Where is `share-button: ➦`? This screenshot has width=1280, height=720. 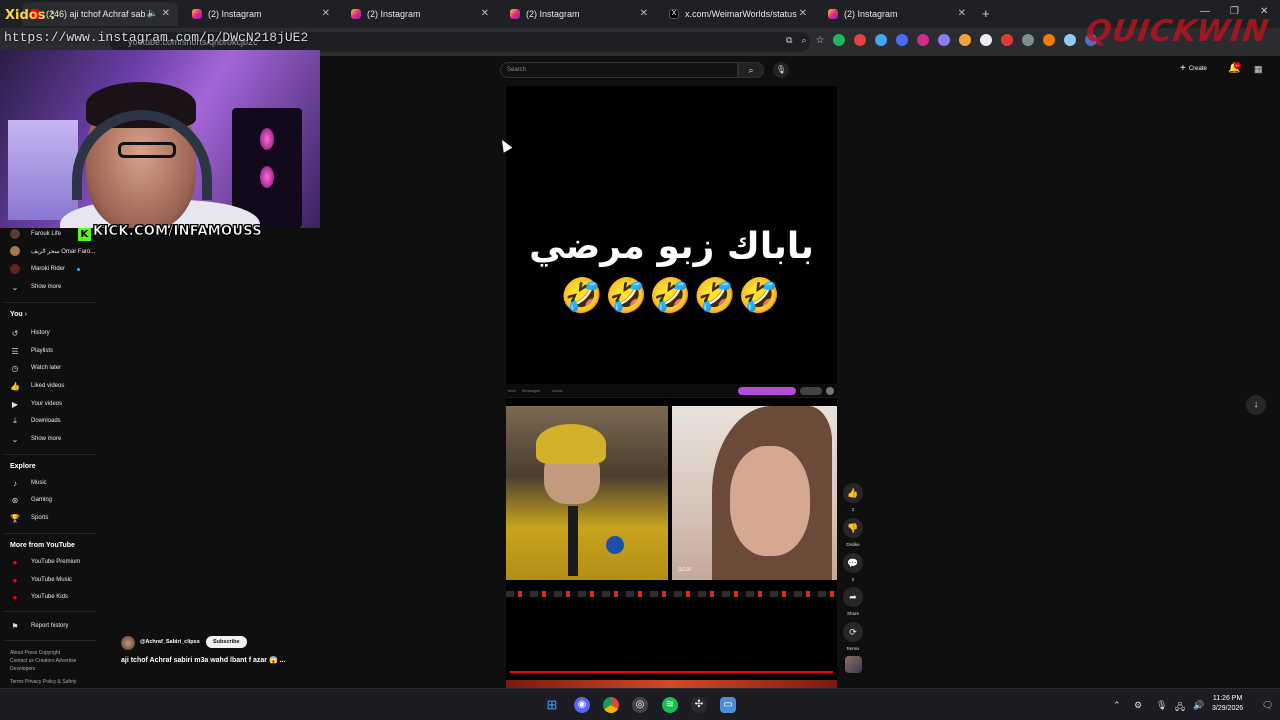 share-button: ➦ is located at coordinates (853, 597).